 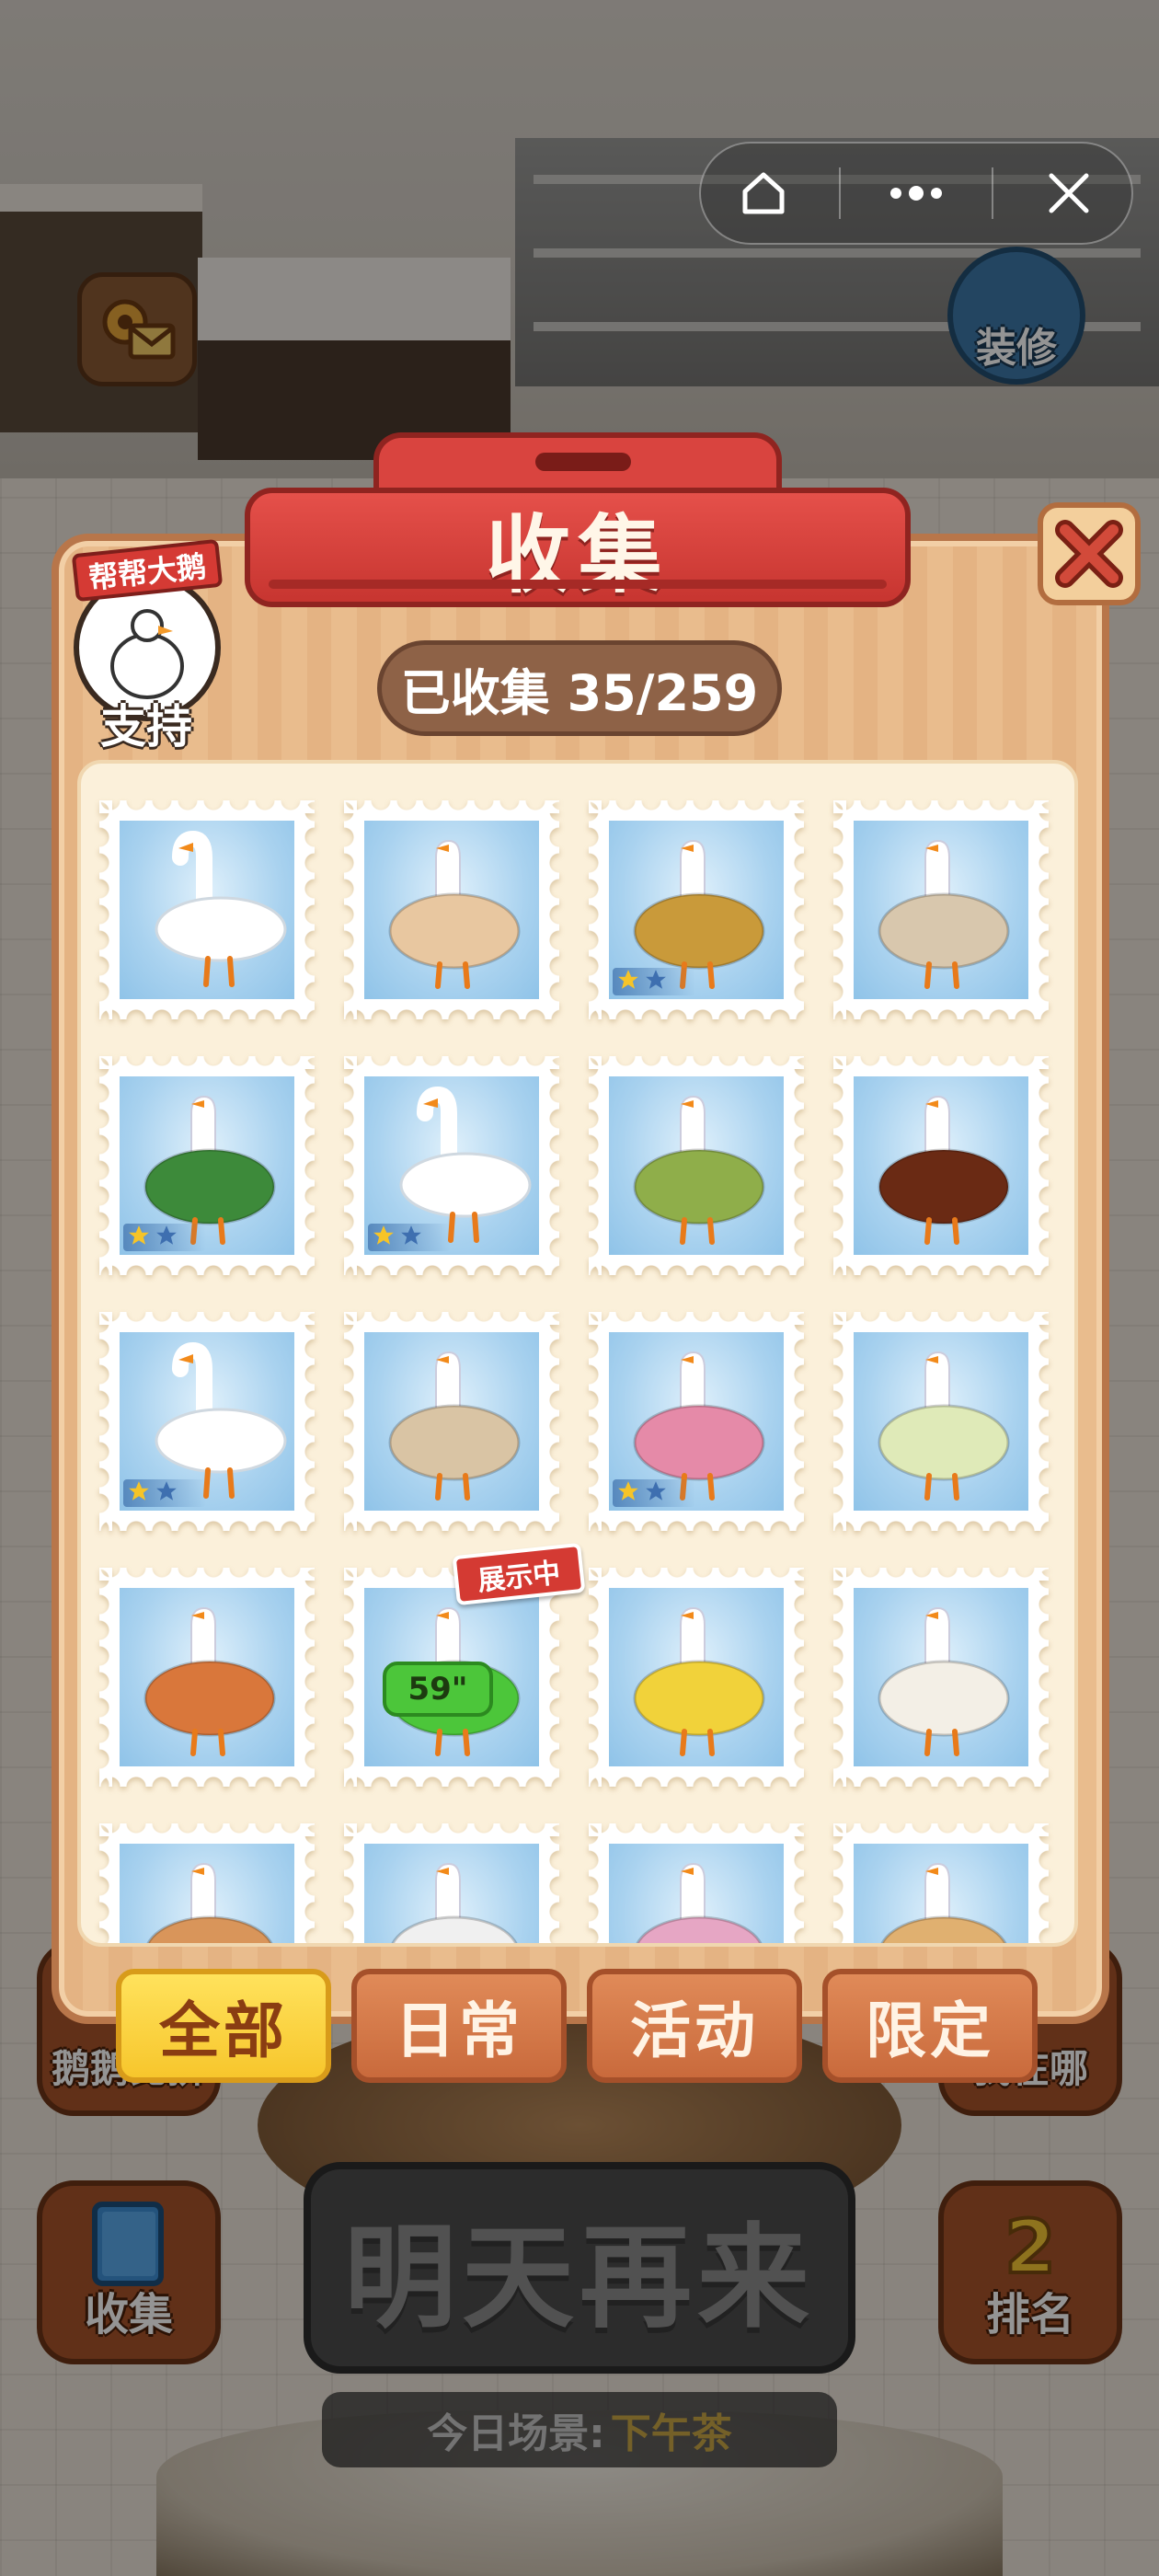 I want to click on collection-item-teapot-goose, so click(x=451, y=1883).